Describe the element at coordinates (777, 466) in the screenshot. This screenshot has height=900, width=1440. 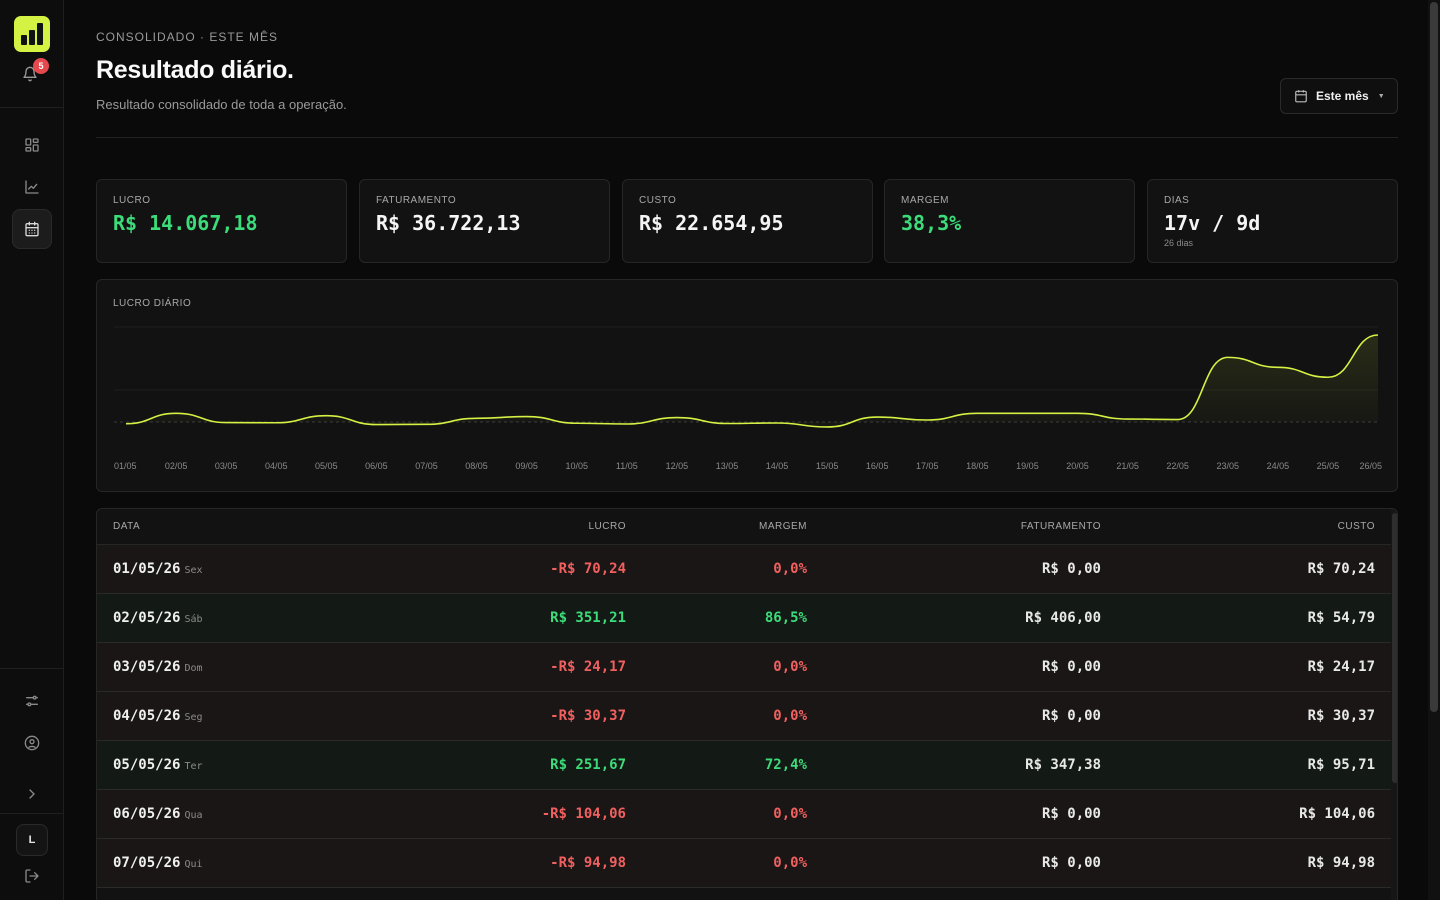
I see `x-tick-label: 14/05` at that location.